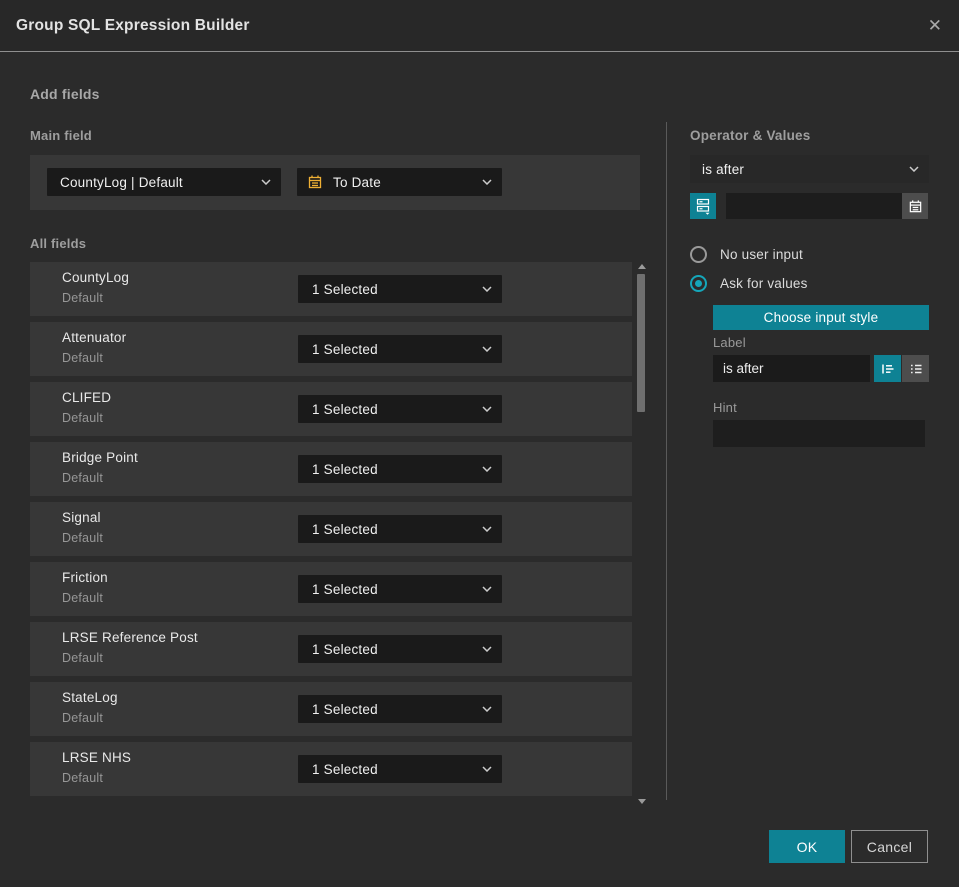 The image size is (959, 887). I want to click on main-field-label: Main field, so click(61, 135).